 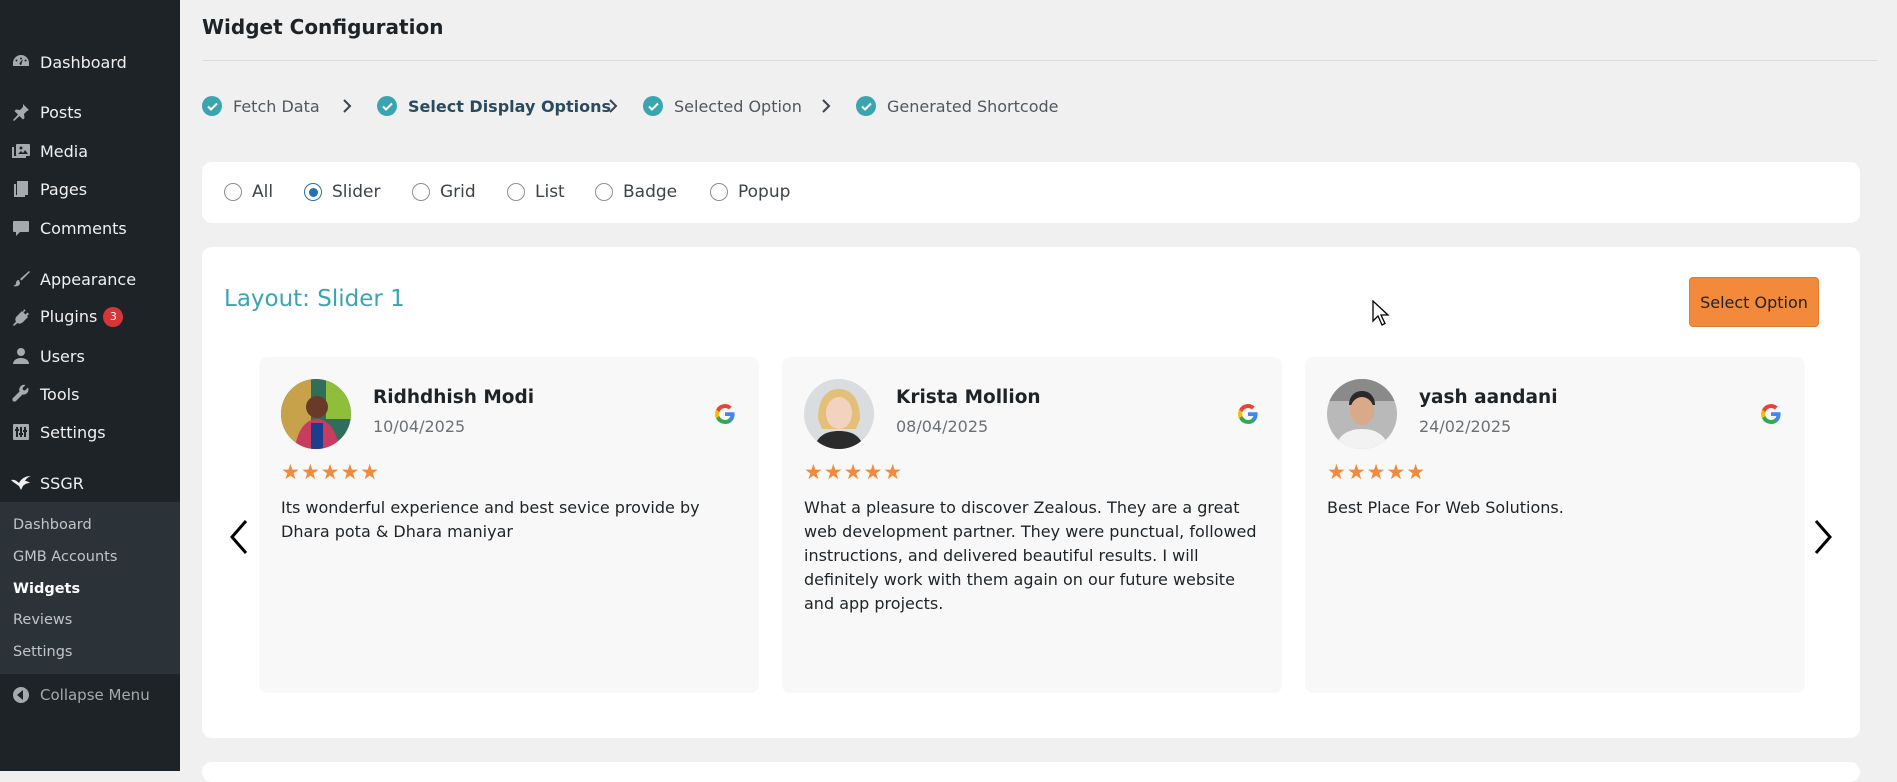 What do you see at coordinates (1822, 537) in the screenshot?
I see `slider-next-arrow-icon` at bounding box center [1822, 537].